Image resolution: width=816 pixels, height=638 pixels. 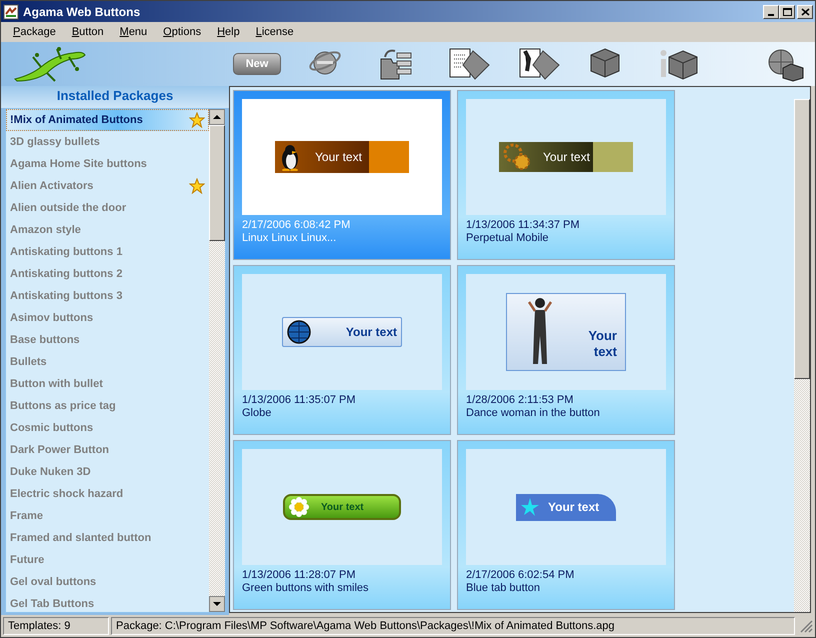 I want to click on template-date: 1/13/2006 11:35:07 PM, so click(x=299, y=400).